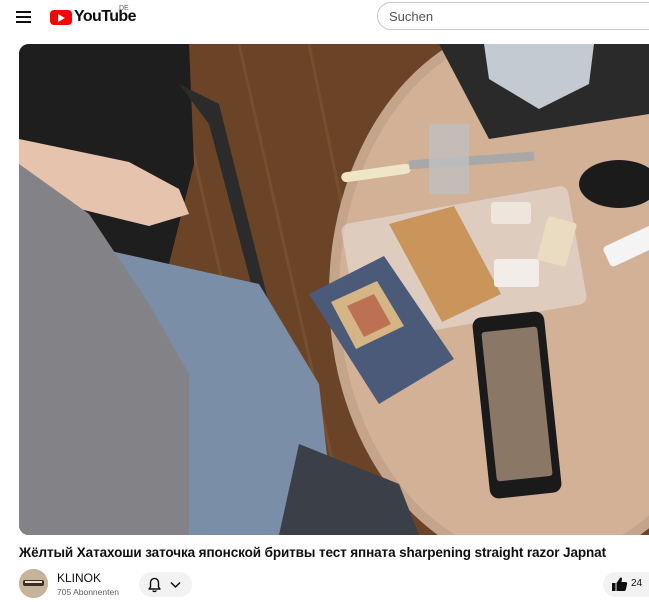 This screenshot has height=602, width=649. What do you see at coordinates (324, 17) in the screenshot?
I see `top-bar: YouTube DE` at bounding box center [324, 17].